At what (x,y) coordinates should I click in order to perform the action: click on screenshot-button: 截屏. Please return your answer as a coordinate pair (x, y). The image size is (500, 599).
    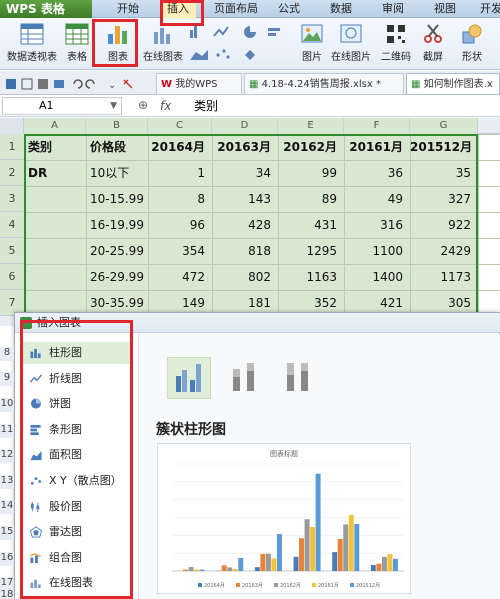
    Looking at the image, I should click on (433, 44).